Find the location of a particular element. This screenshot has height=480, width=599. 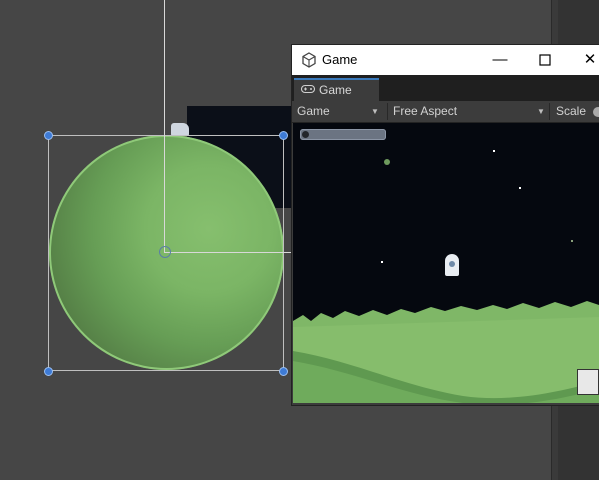

scale-slider-knob is located at coordinates (596, 112).